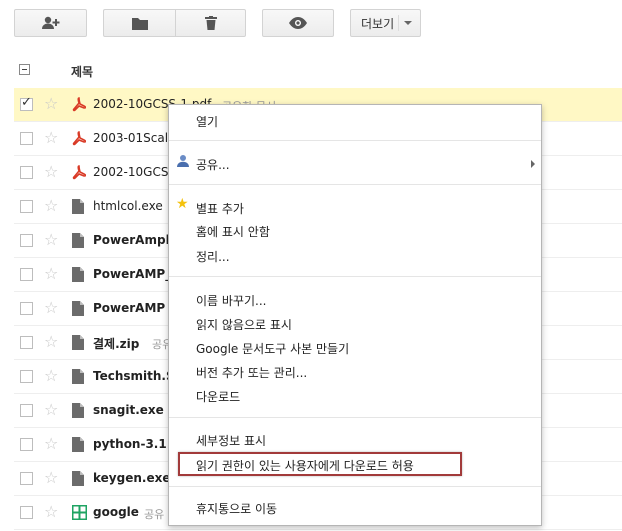  I want to click on menu-item-make-copy: Google 문서도구 사본 만들기, so click(272, 348).